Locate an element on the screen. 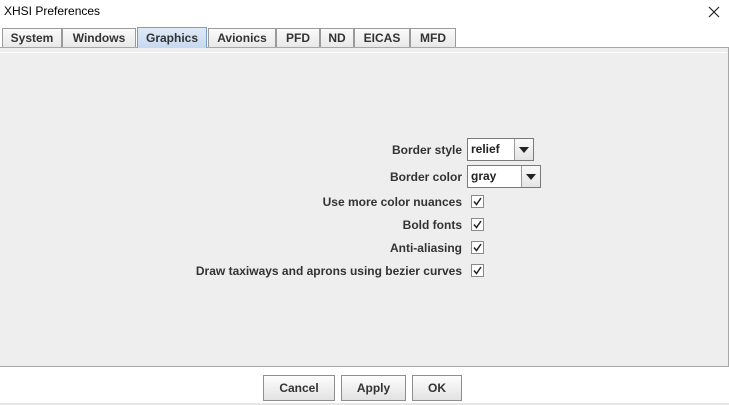 This screenshot has width=729, height=405. tab-graphics: Graphics is located at coordinates (172, 37).